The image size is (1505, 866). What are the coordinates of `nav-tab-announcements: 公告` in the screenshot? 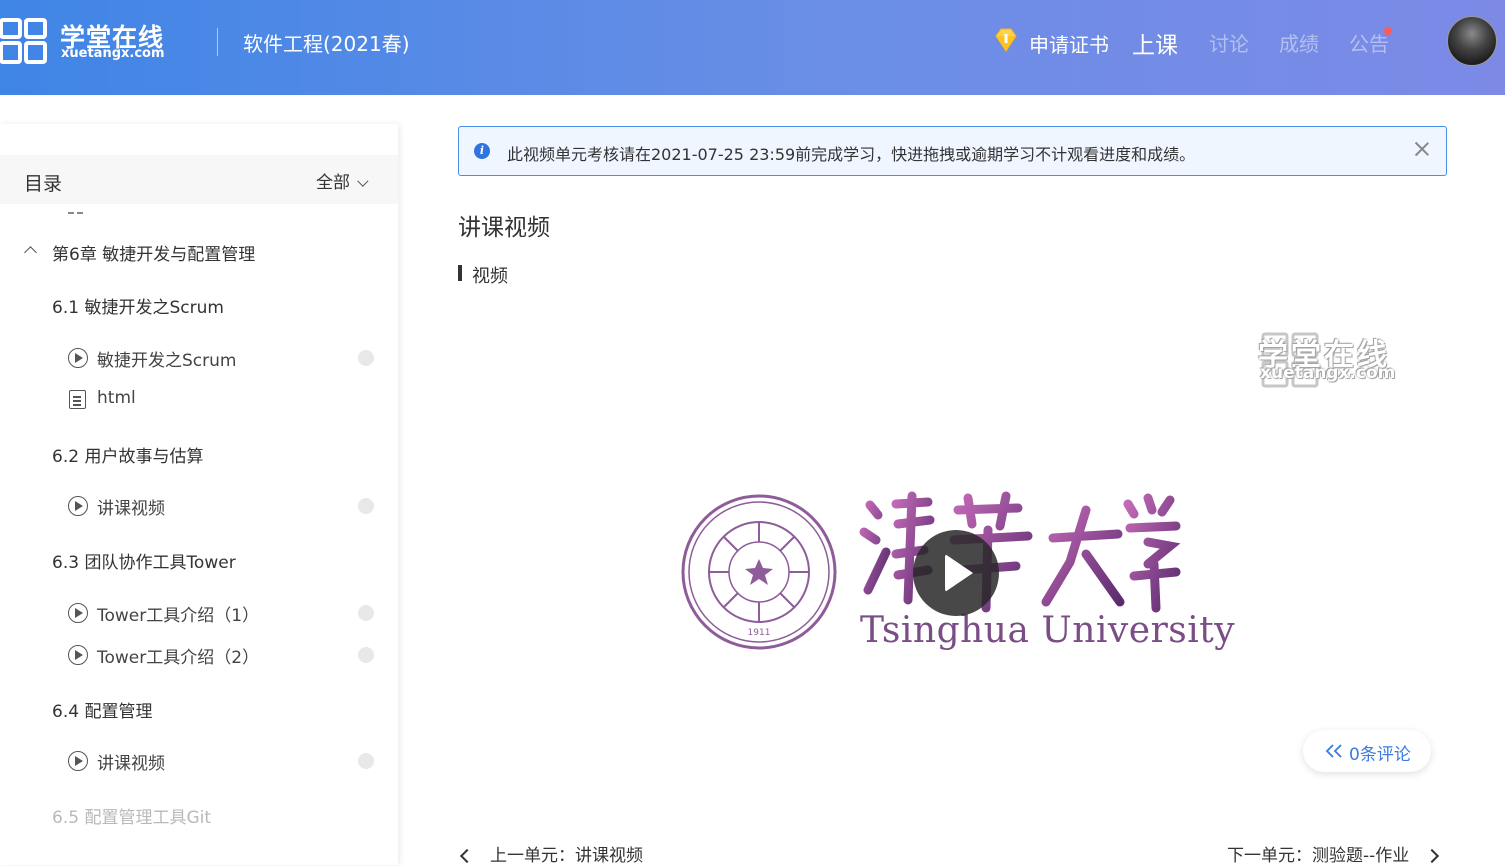 It's located at (1369, 42).